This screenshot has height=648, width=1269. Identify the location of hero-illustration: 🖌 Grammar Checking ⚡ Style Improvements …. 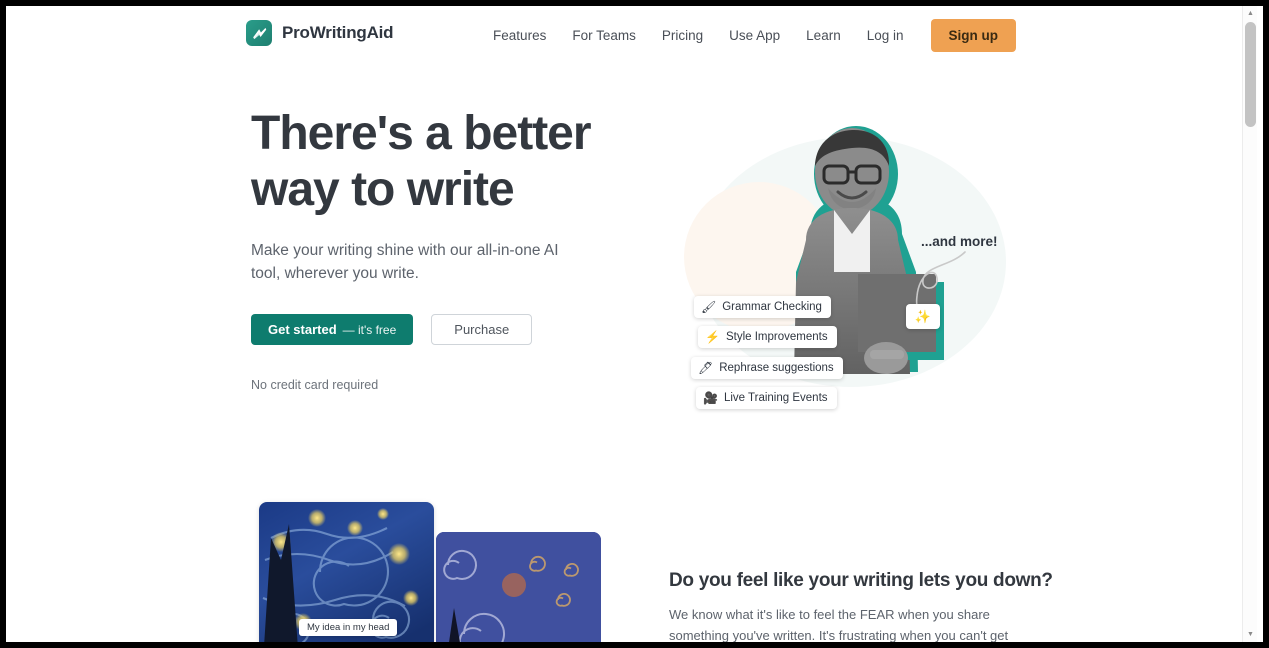
(846, 277).